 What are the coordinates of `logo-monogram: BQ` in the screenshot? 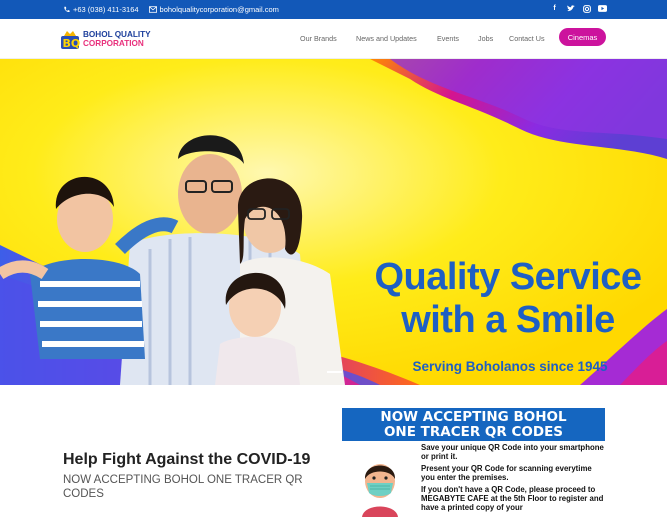 It's located at (72, 43).